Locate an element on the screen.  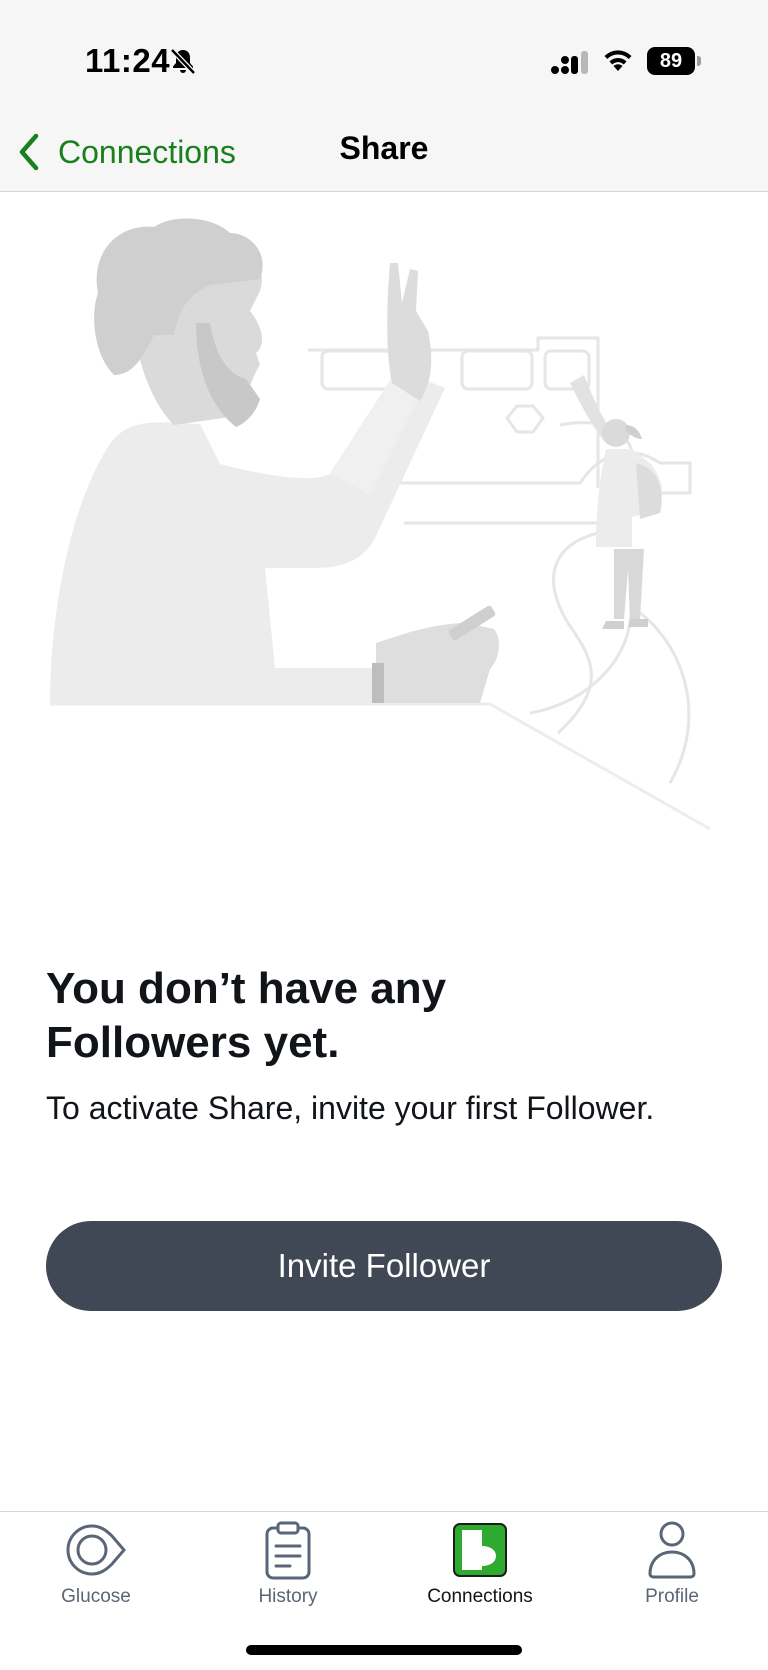
girl-figure is located at coordinates (616, 502).